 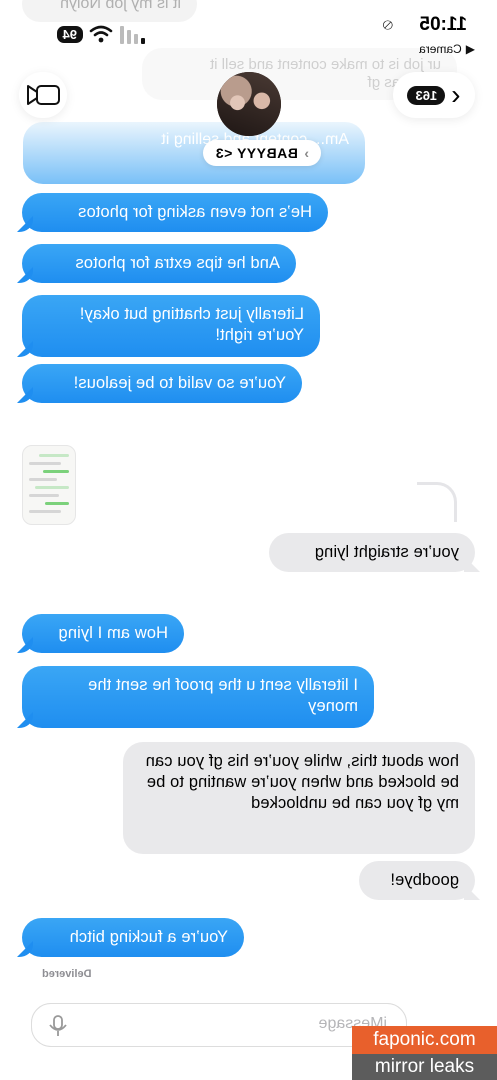 What do you see at coordinates (424, 1067) in the screenshot?
I see `watermark-tagline: mirror leaks` at bounding box center [424, 1067].